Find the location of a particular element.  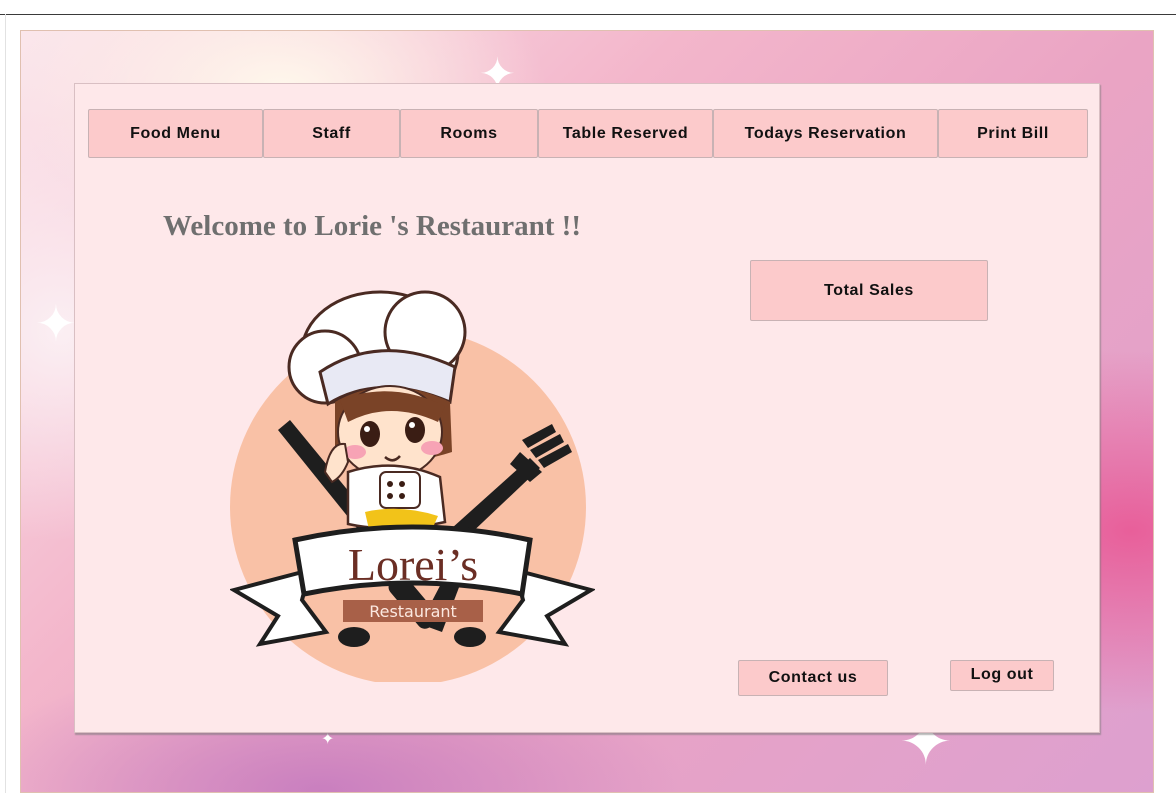

nav-staff-button: Staff is located at coordinates (331, 133).